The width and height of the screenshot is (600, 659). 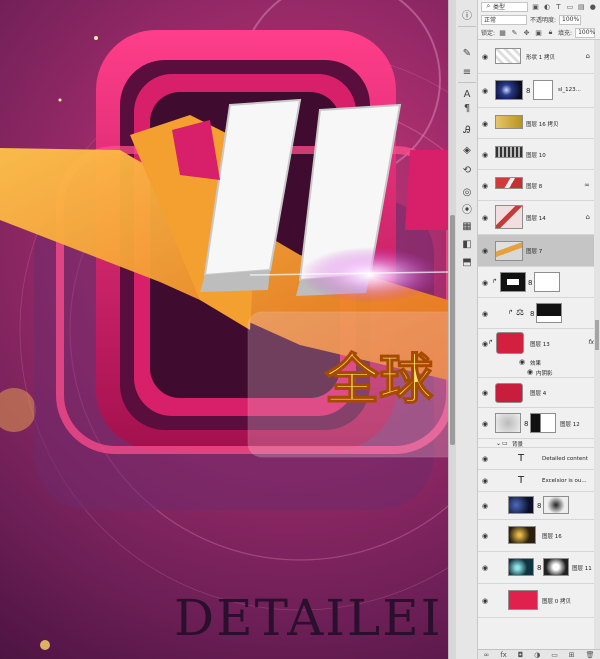 I want to click on layer-row: ◉ 图层 16, so click(x=539, y=536).